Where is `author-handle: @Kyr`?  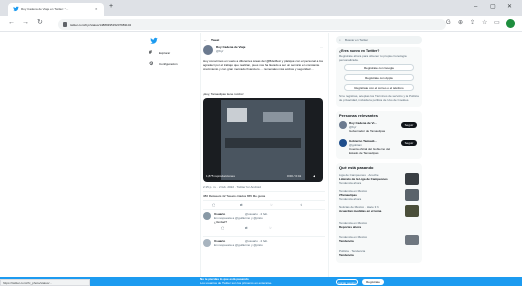 author-handle: @Kyr is located at coordinates (246, 51).